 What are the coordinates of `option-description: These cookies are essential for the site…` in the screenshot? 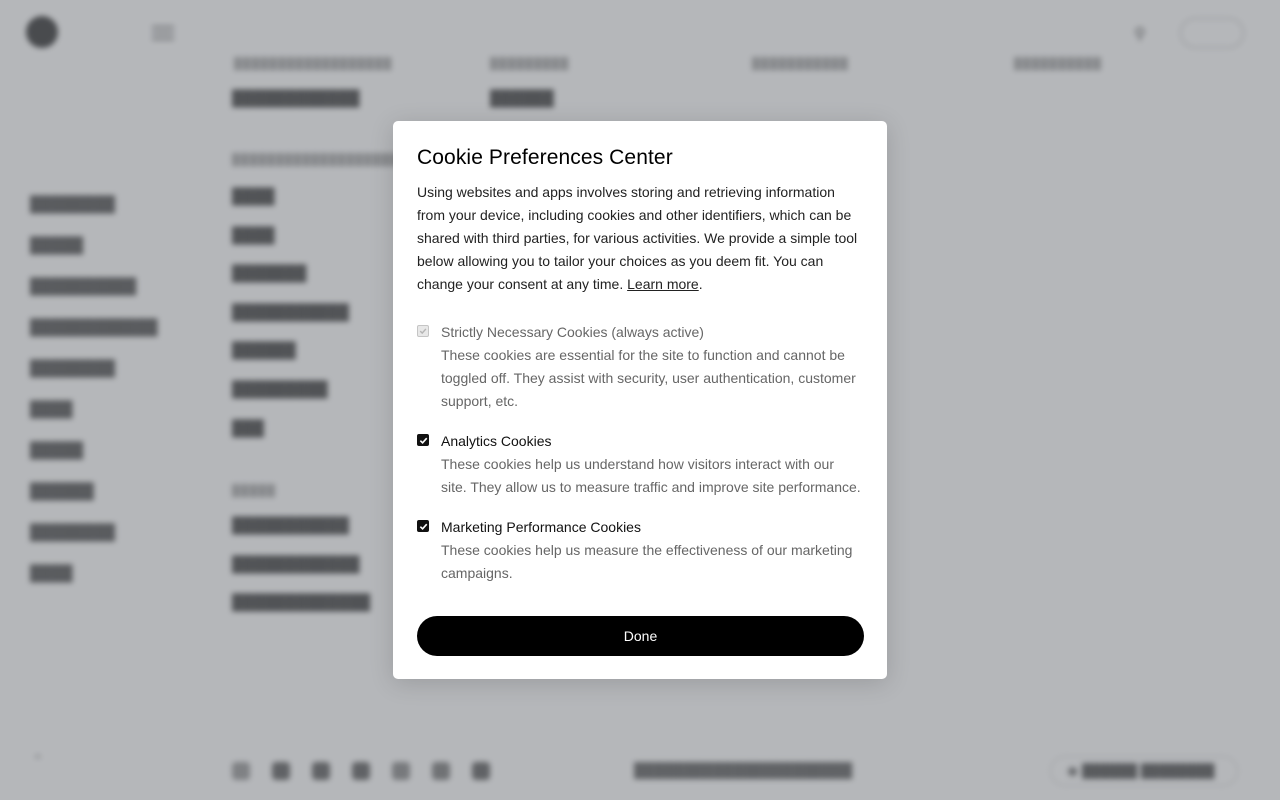 It's located at (648, 378).